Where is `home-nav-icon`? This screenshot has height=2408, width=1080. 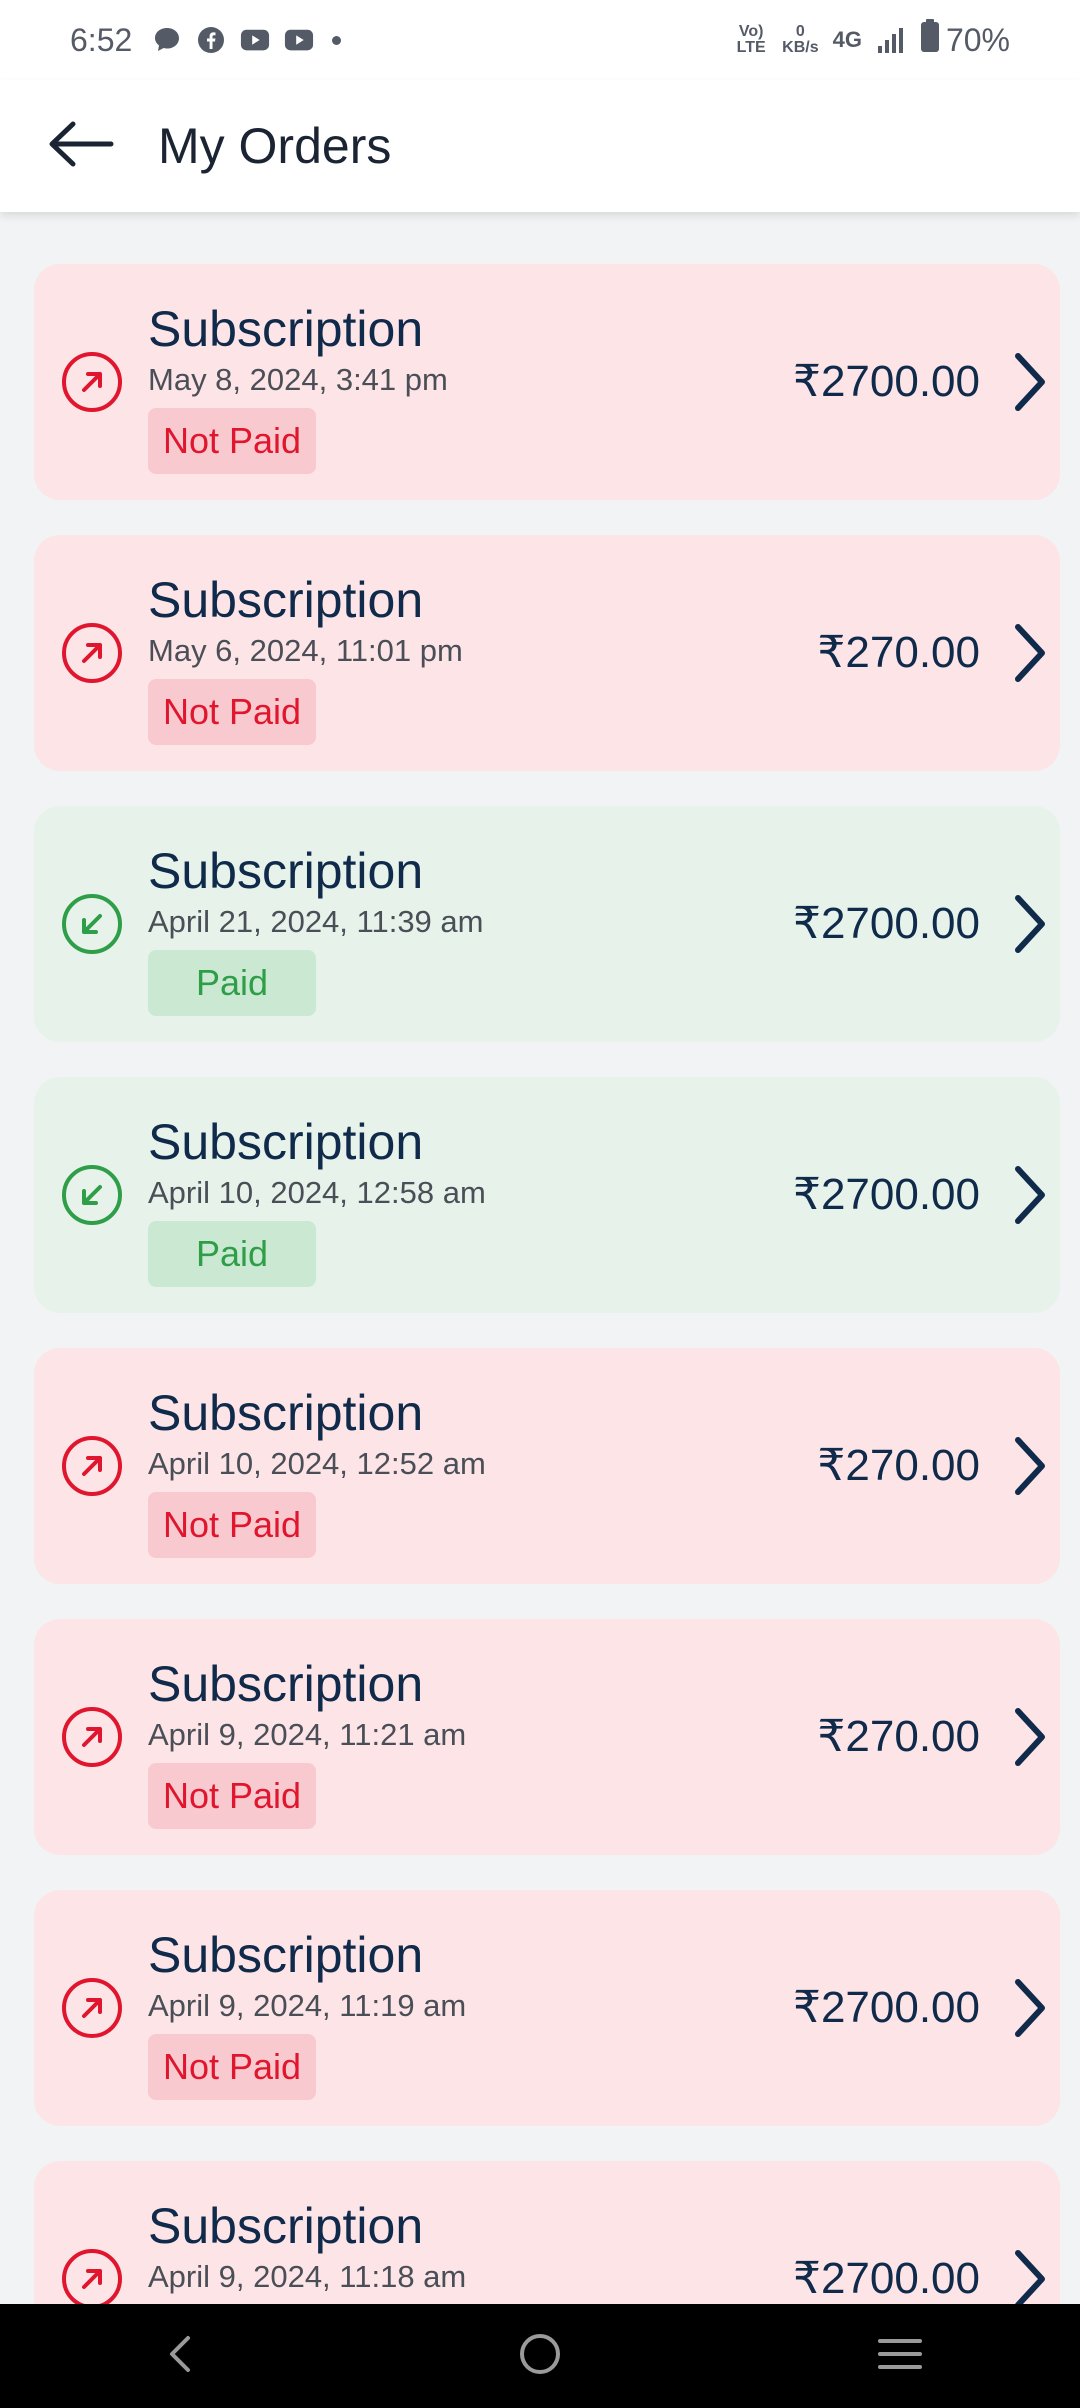
home-nav-icon is located at coordinates (540, 2356).